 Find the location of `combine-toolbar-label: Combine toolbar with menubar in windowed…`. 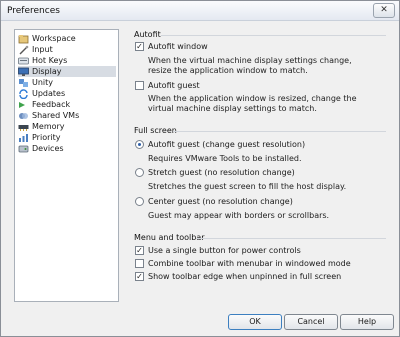

combine-toolbar-label: Combine toolbar with menubar in windowed… is located at coordinates (249, 263).